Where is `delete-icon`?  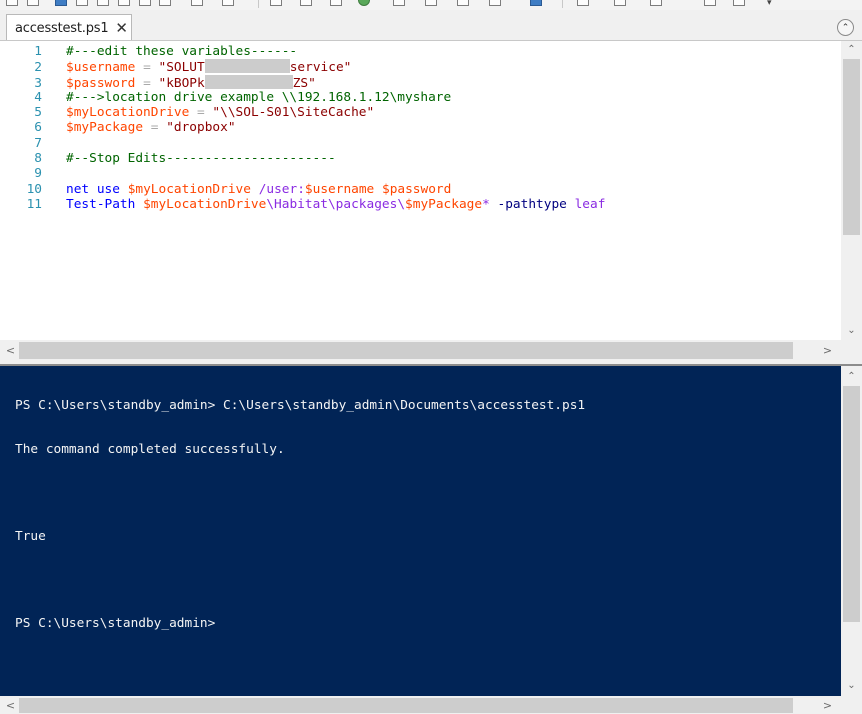
delete-icon is located at coordinates (197, 3).